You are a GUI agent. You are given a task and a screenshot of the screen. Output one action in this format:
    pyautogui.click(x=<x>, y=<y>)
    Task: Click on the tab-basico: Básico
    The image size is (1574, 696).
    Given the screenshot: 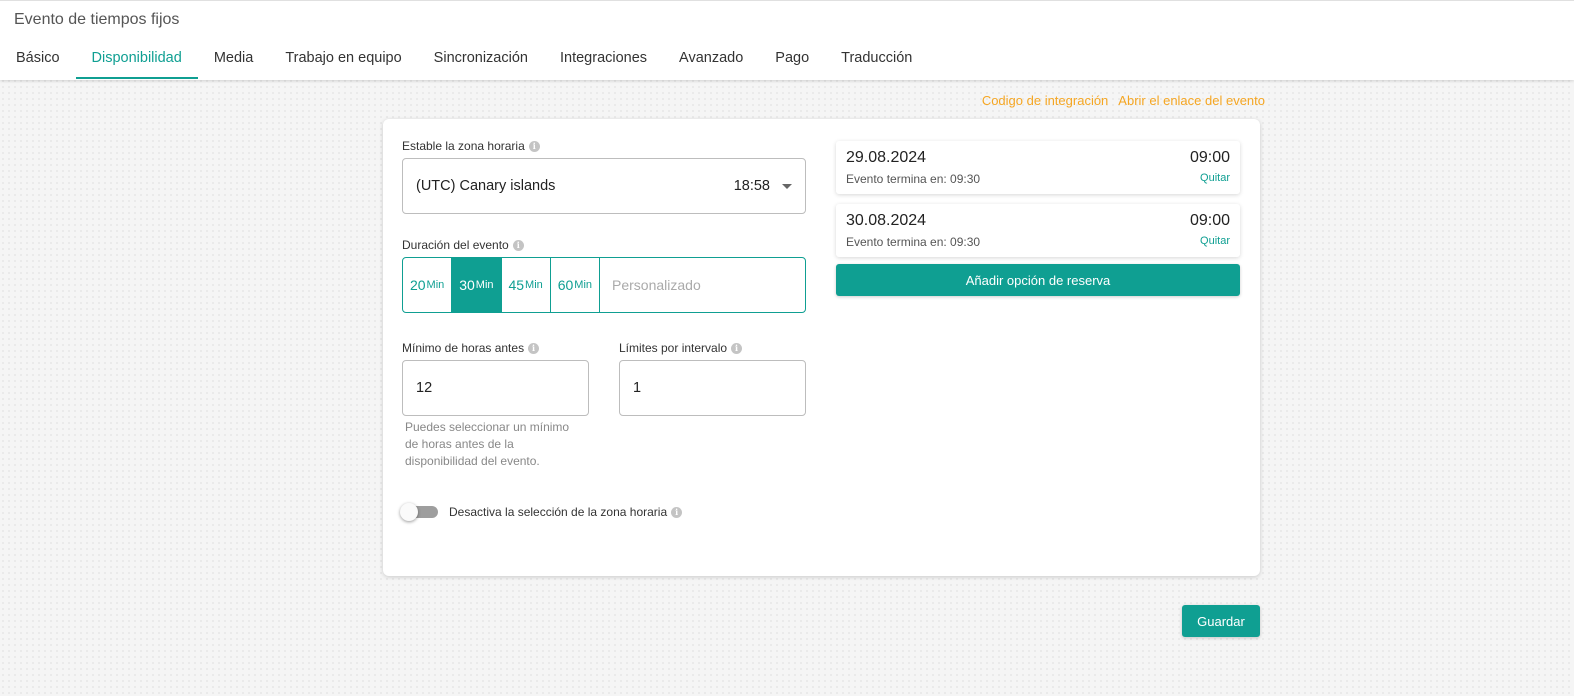 What is the action you would take?
    pyautogui.click(x=38, y=59)
    